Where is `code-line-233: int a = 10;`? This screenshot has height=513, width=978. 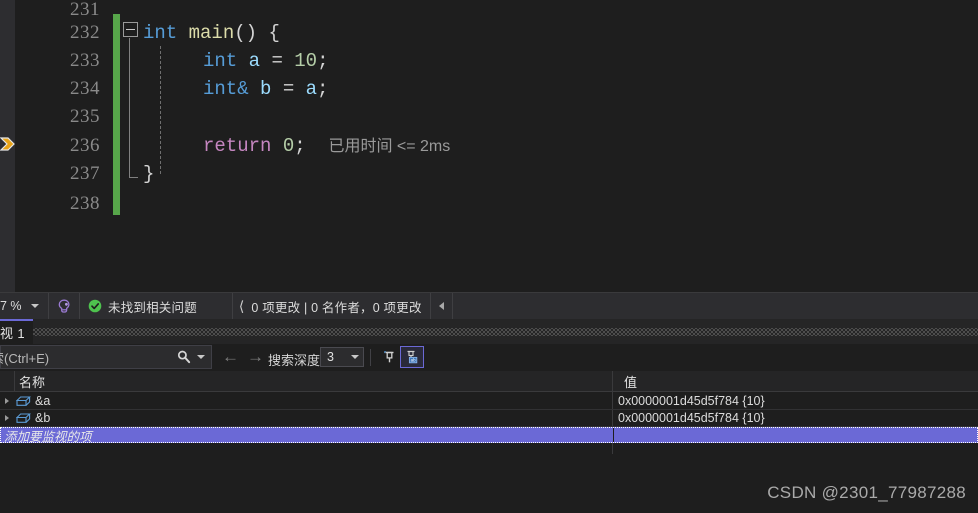 code-line-233: int a = 10; is located at coordinates (225, 61).